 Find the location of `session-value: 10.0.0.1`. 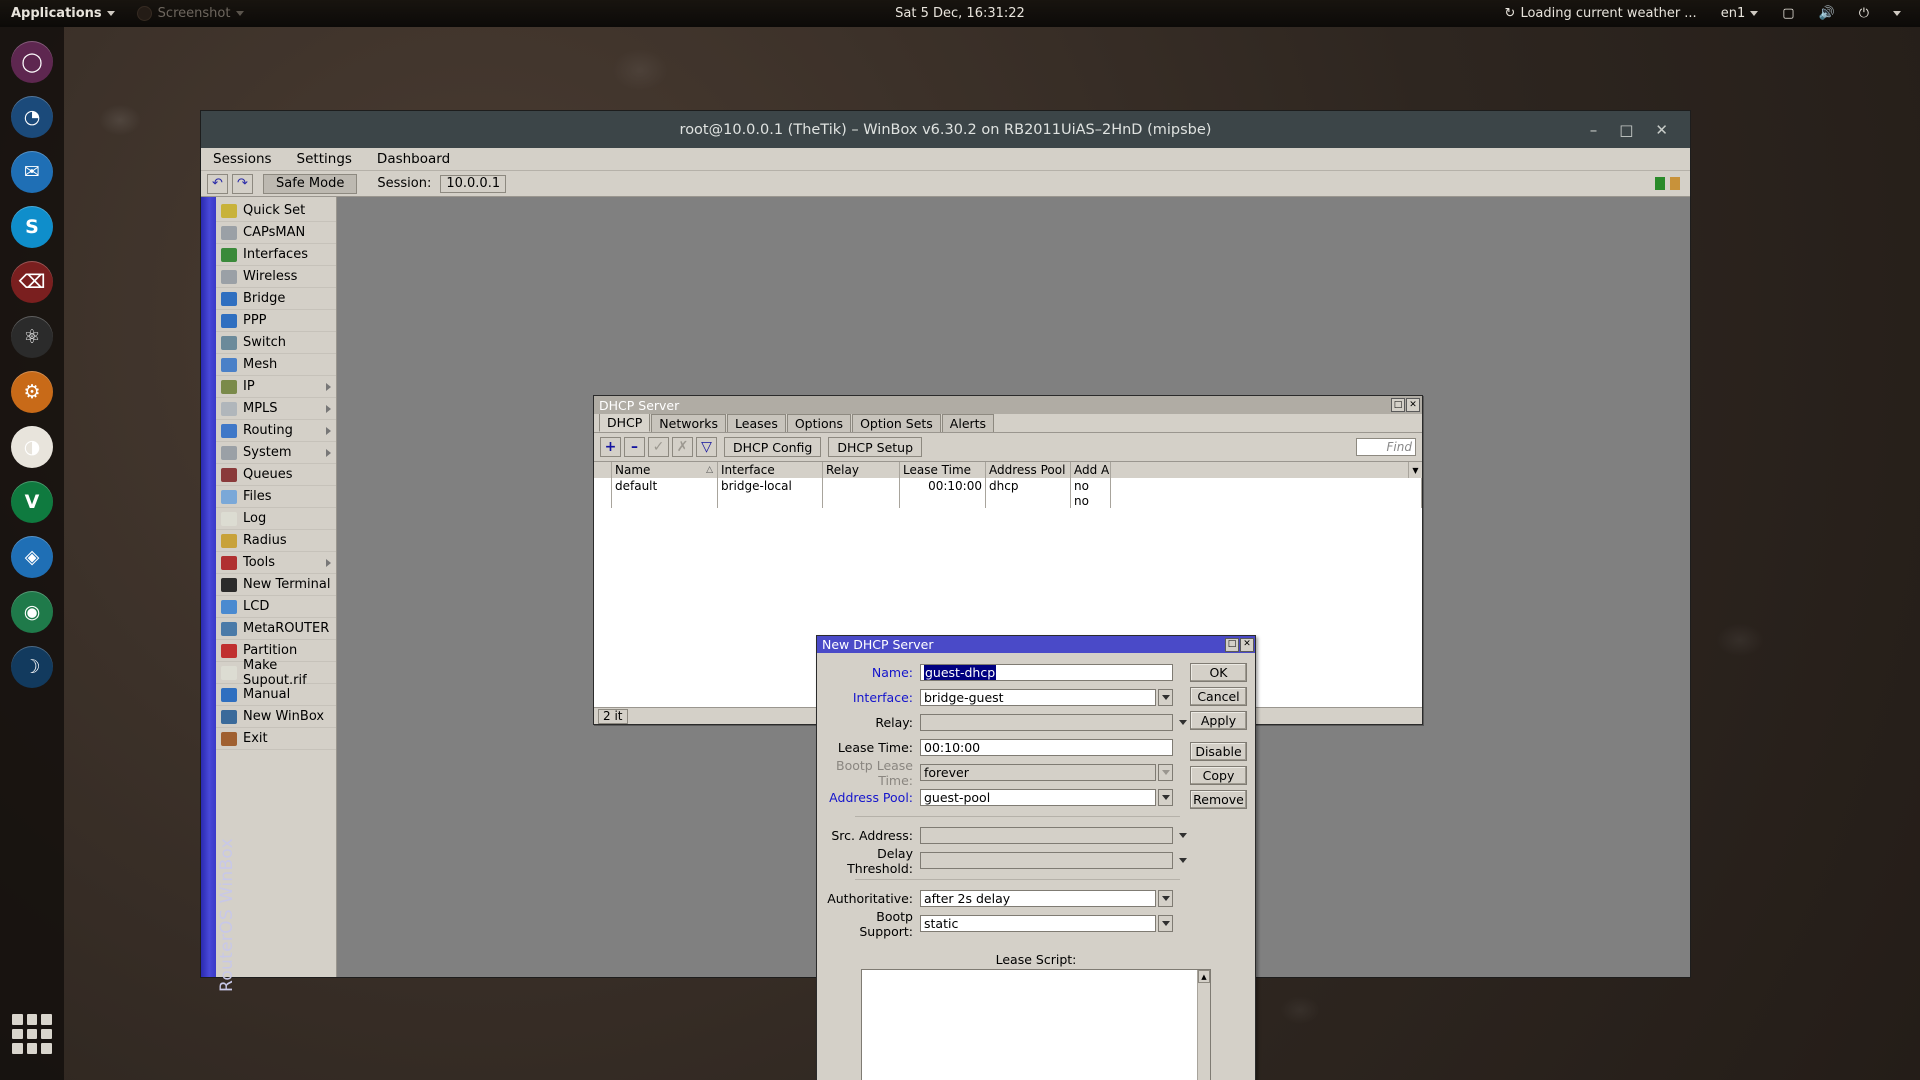

session-value: 10.0.0.1 is located at coordinates (473, 183).